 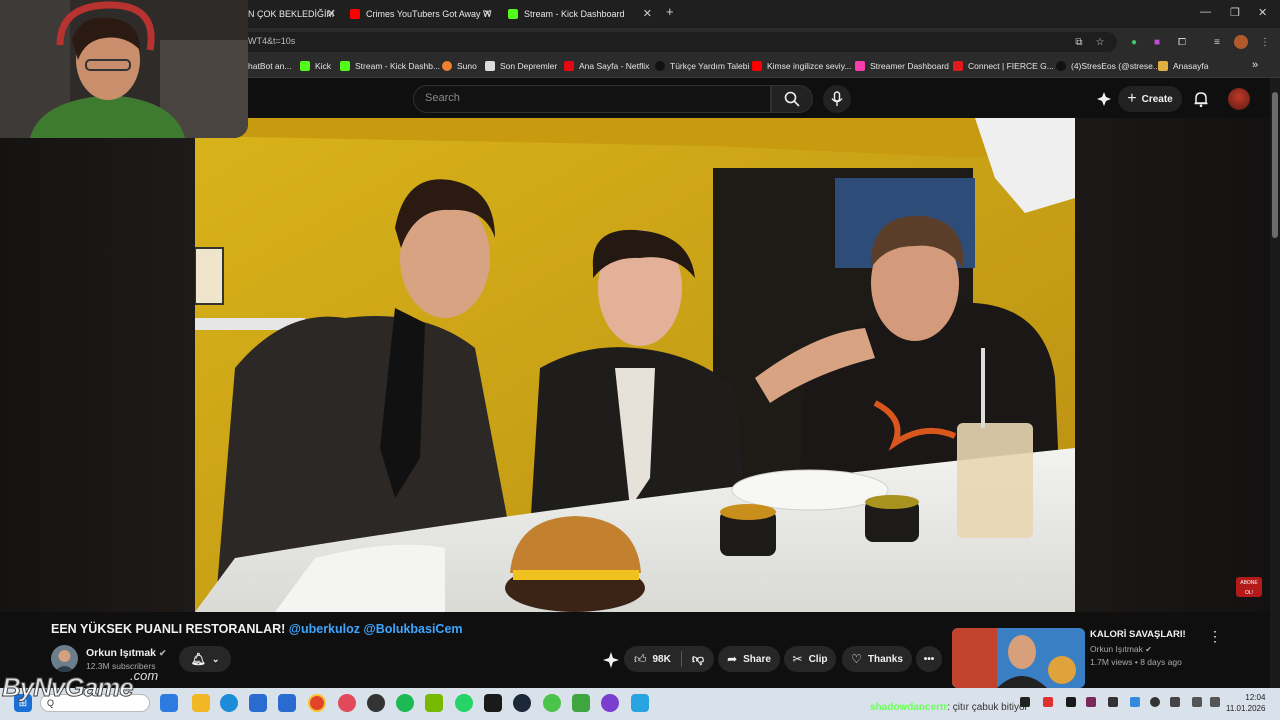 What do you see at coordinates (169, 703) in the screenshot?
I see `widgets-icon` at bounding box center [169, 703].